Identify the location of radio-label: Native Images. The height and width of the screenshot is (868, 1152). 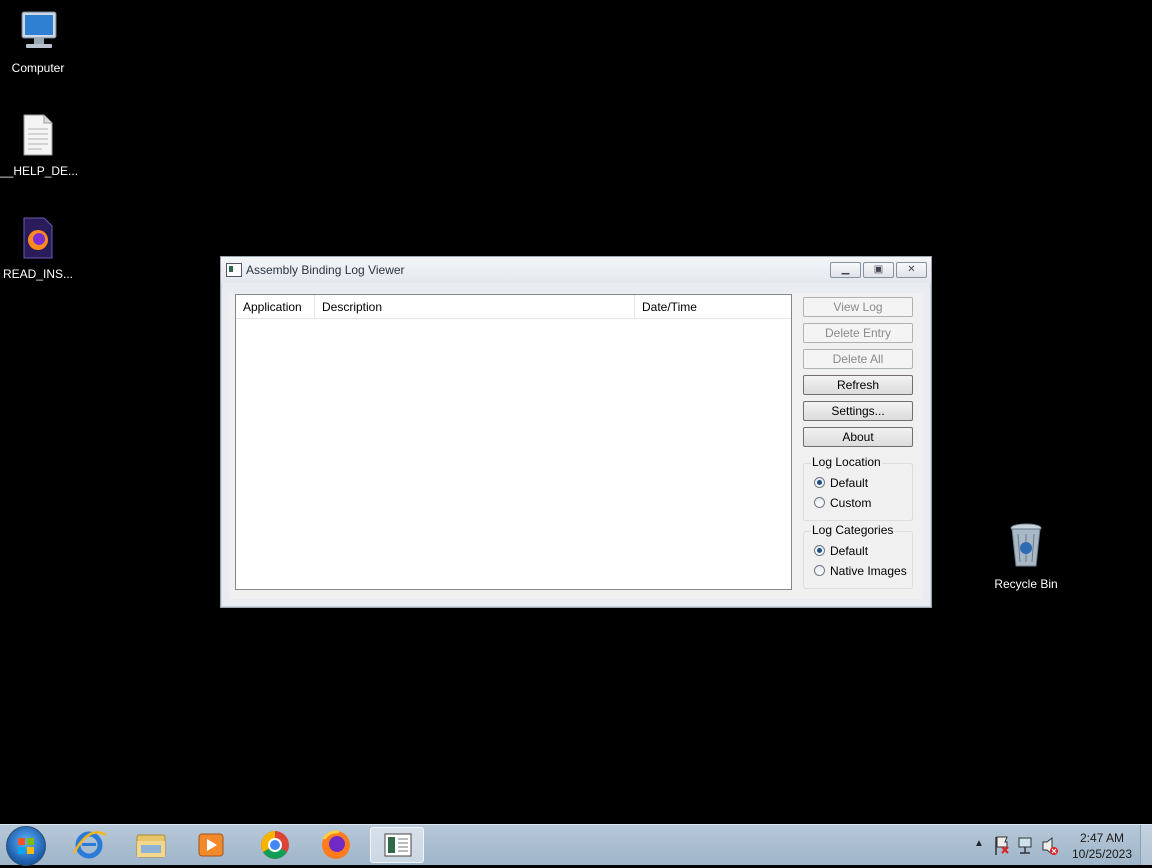
(868, 571).